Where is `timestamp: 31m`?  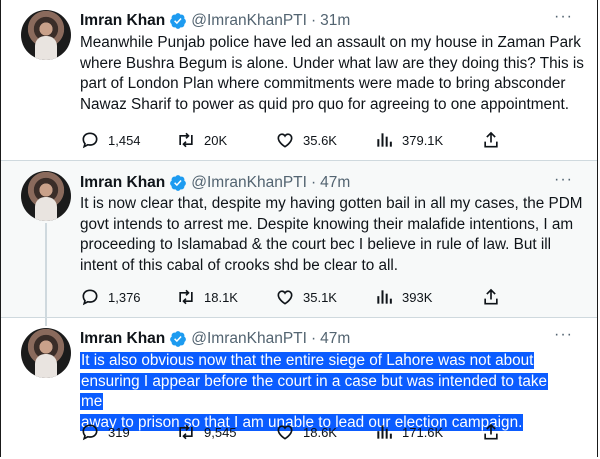
timestamp: 31m is located at coordinates (335, 21).